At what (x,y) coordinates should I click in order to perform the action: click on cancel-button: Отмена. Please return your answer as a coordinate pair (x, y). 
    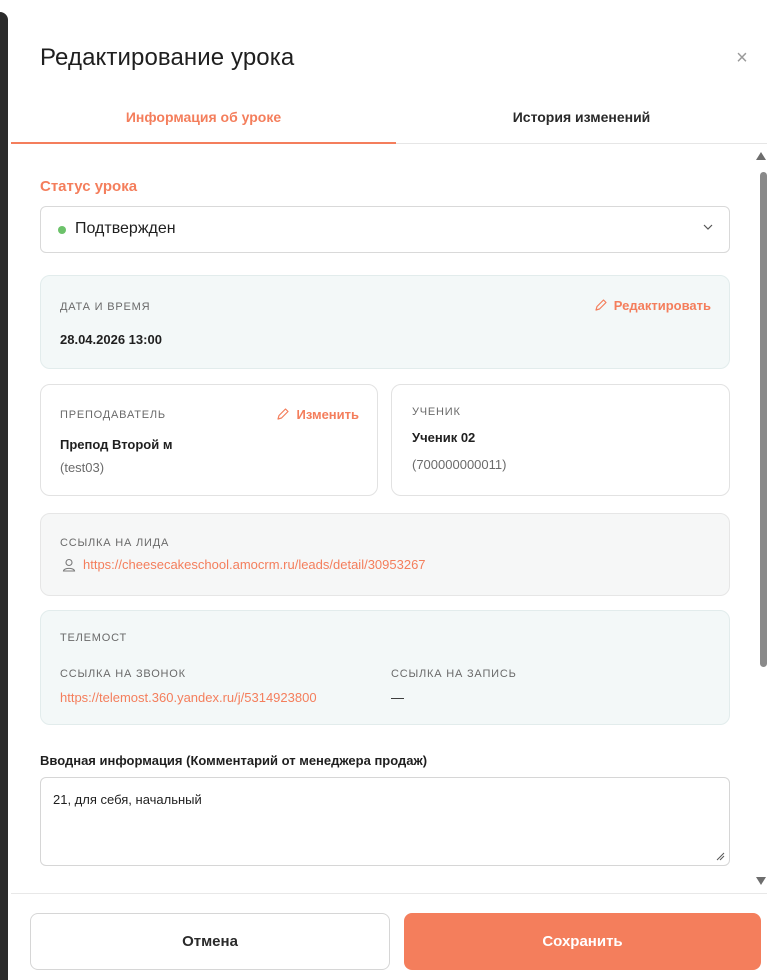
    Looking at the image, I should click on (210, 941).